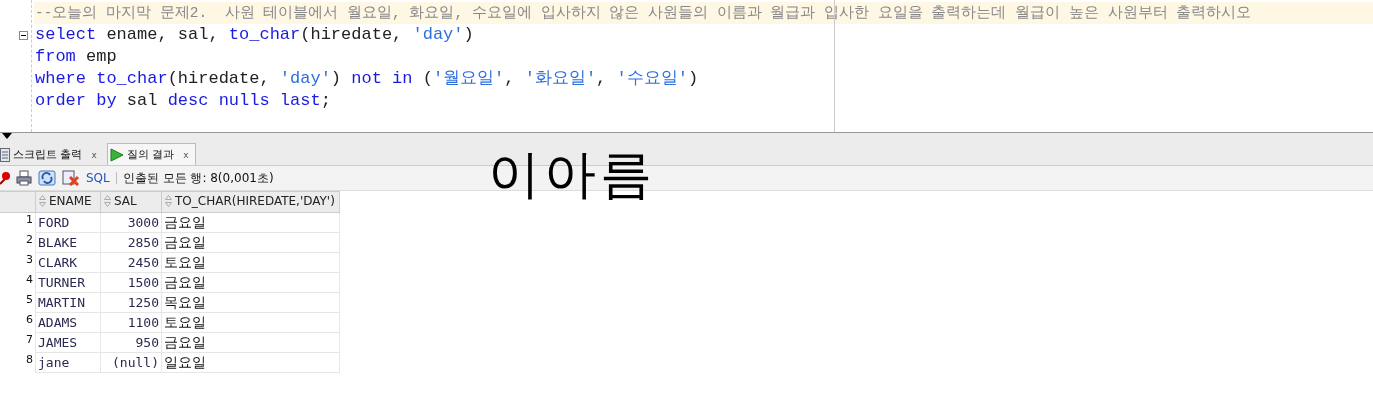  I want to click on code-string: '수요일', so click(652, 78).